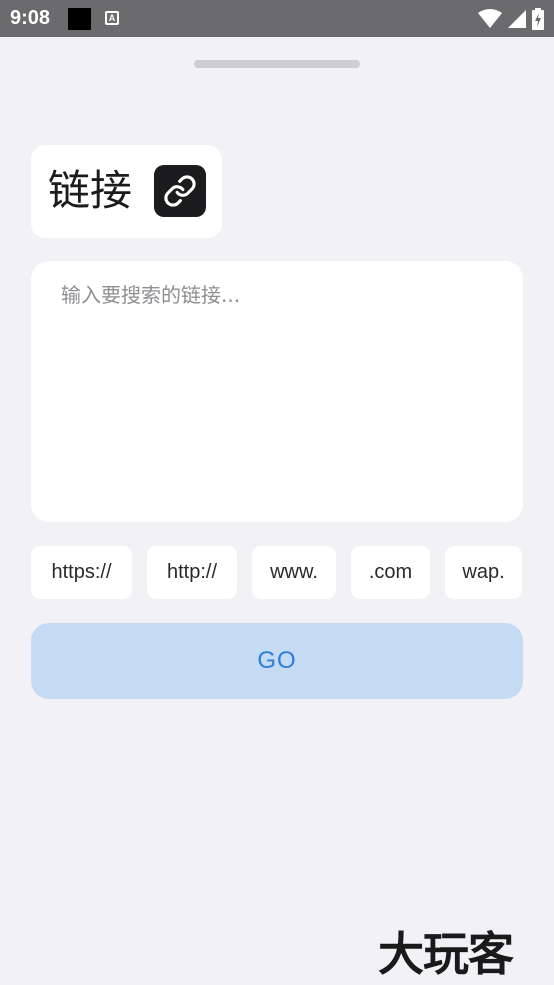  What do you see at coordinates (81, 572) in the screenshot?
I see `chip-https: https://` at bounding box center [81, 572].